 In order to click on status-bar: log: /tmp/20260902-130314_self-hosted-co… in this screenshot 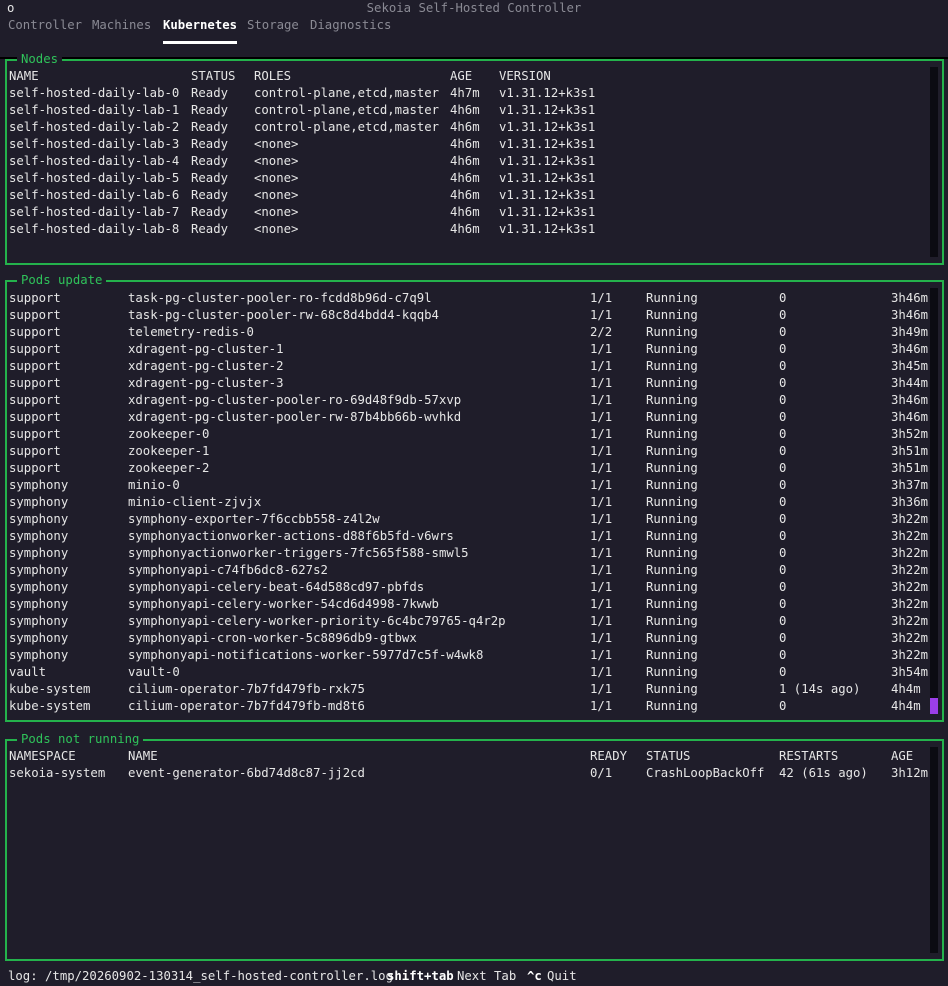, I will do `click(474, 977)`.